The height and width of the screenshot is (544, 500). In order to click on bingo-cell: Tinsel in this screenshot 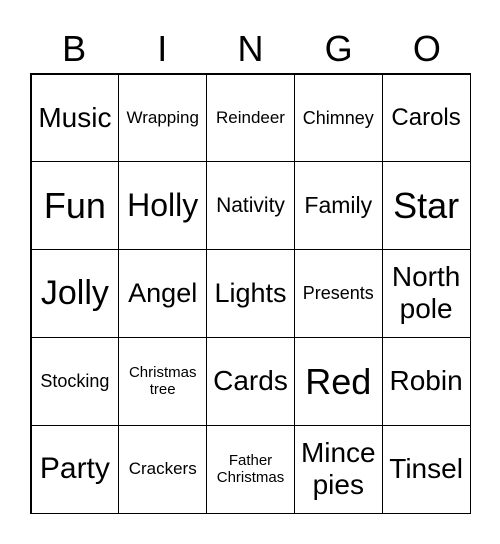, I will do `click(426, 469)`.